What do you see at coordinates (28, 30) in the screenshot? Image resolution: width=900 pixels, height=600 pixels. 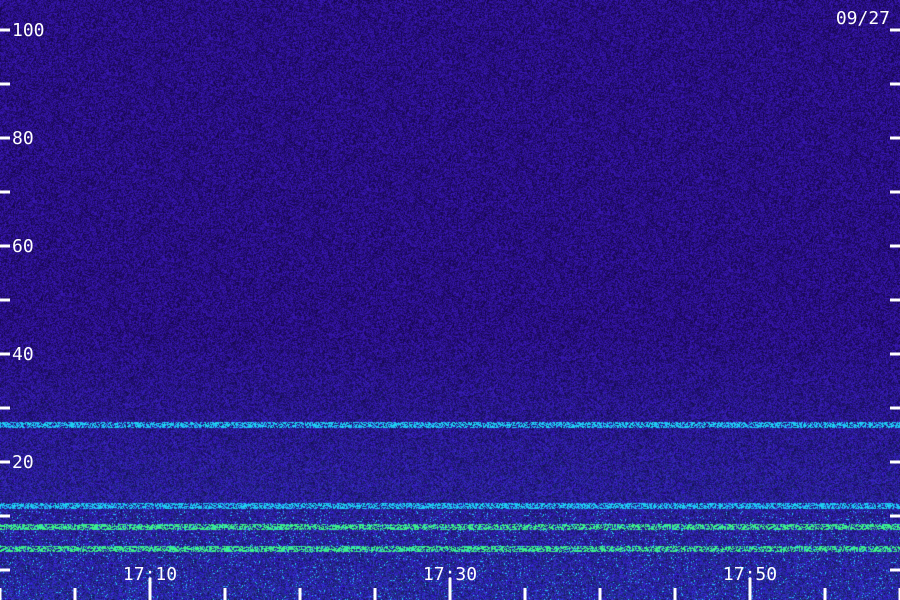 I see `y-tick-label: 100` at bounding box center [28, 30].